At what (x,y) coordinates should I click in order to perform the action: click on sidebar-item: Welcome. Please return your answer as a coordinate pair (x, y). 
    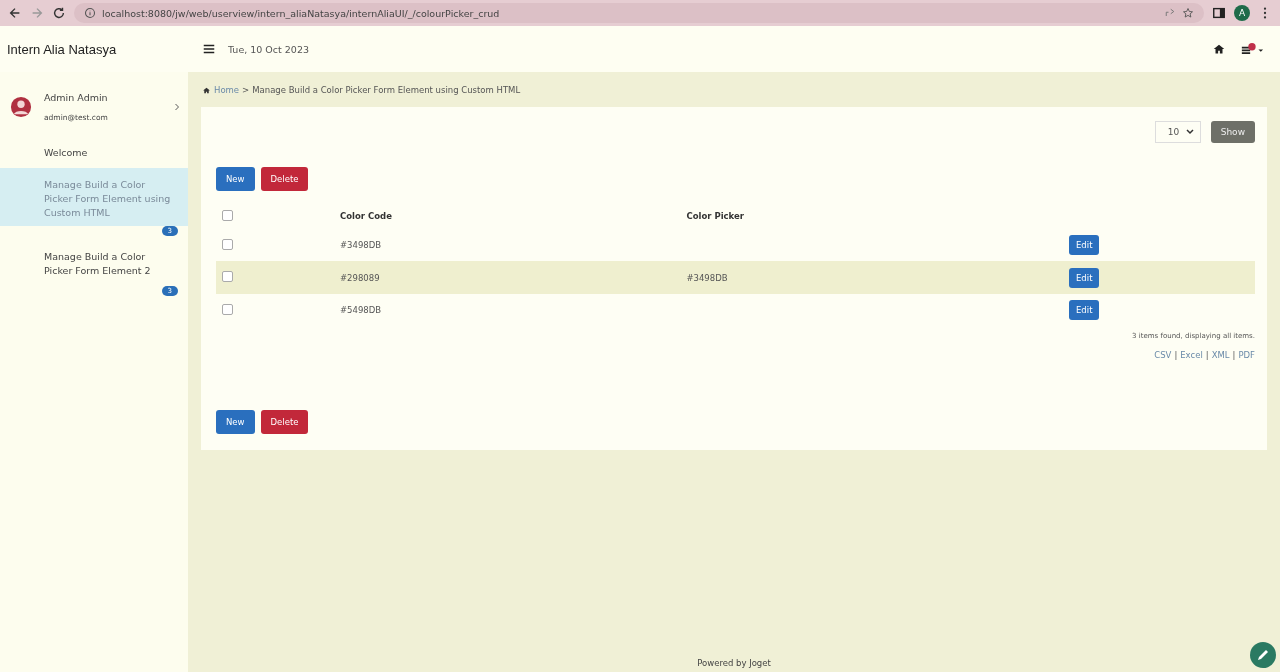
    Looking at the image, I should click on (94, 153).